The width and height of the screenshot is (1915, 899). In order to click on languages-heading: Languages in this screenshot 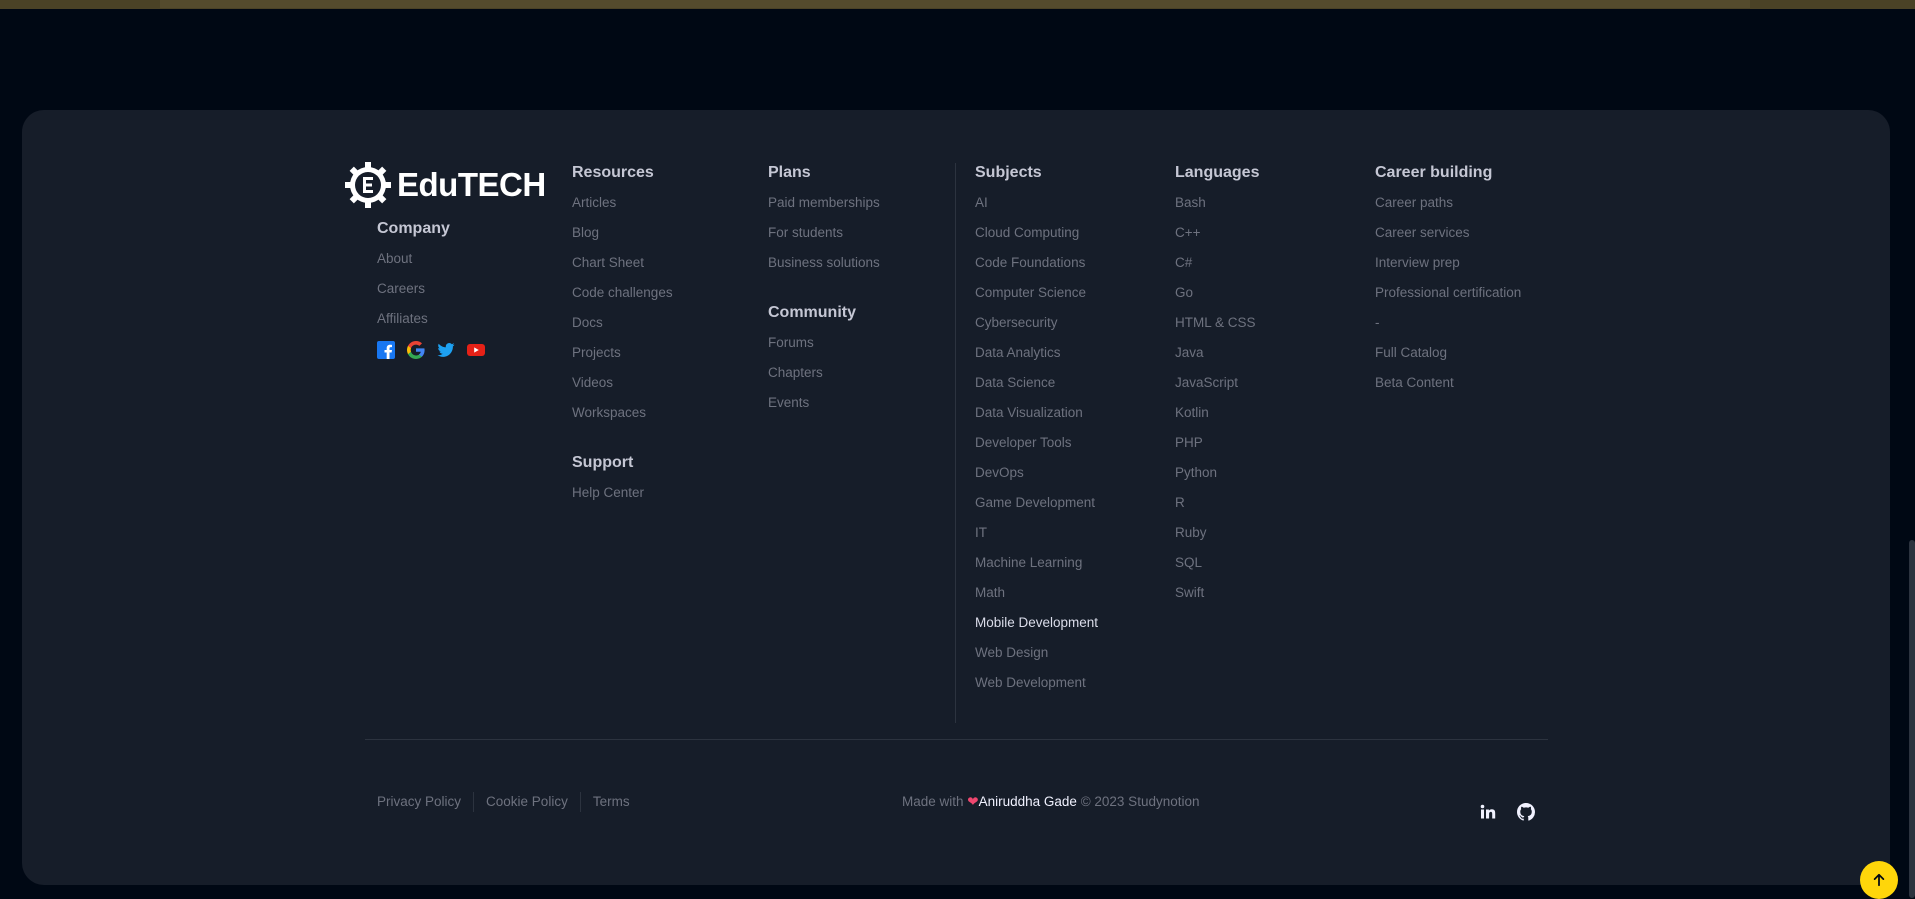, I will do `click(1217, 172)`.